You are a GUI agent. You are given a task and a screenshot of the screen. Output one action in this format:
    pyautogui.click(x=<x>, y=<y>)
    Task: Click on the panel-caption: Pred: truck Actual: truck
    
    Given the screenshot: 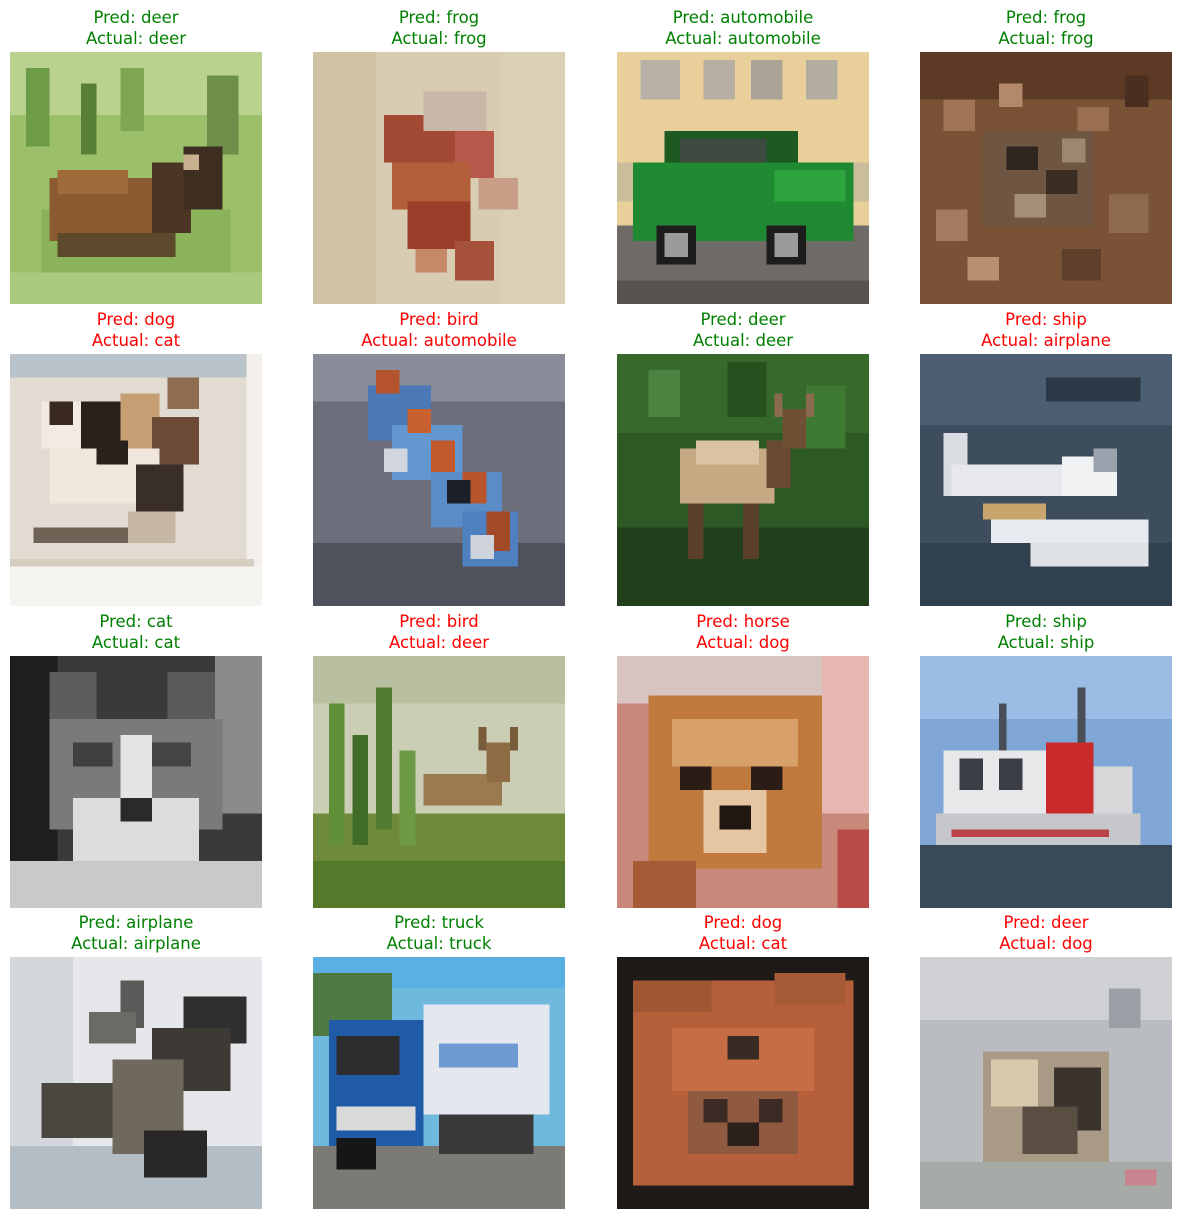 What is the action you would take?
    pyautogui.click(x=439, y=933)
    